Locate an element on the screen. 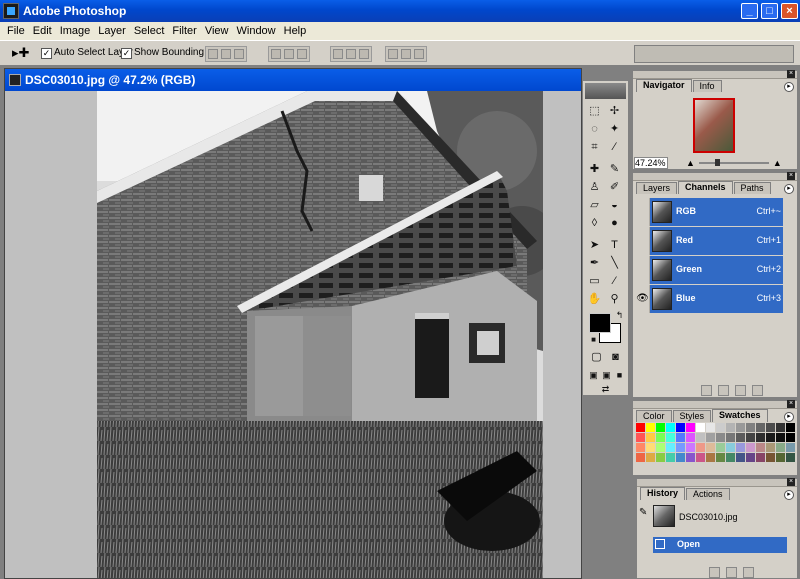 Image resolution: width=800 pixels, height=579 pixels. menu-select: Select is located at coordinates (149, 31).